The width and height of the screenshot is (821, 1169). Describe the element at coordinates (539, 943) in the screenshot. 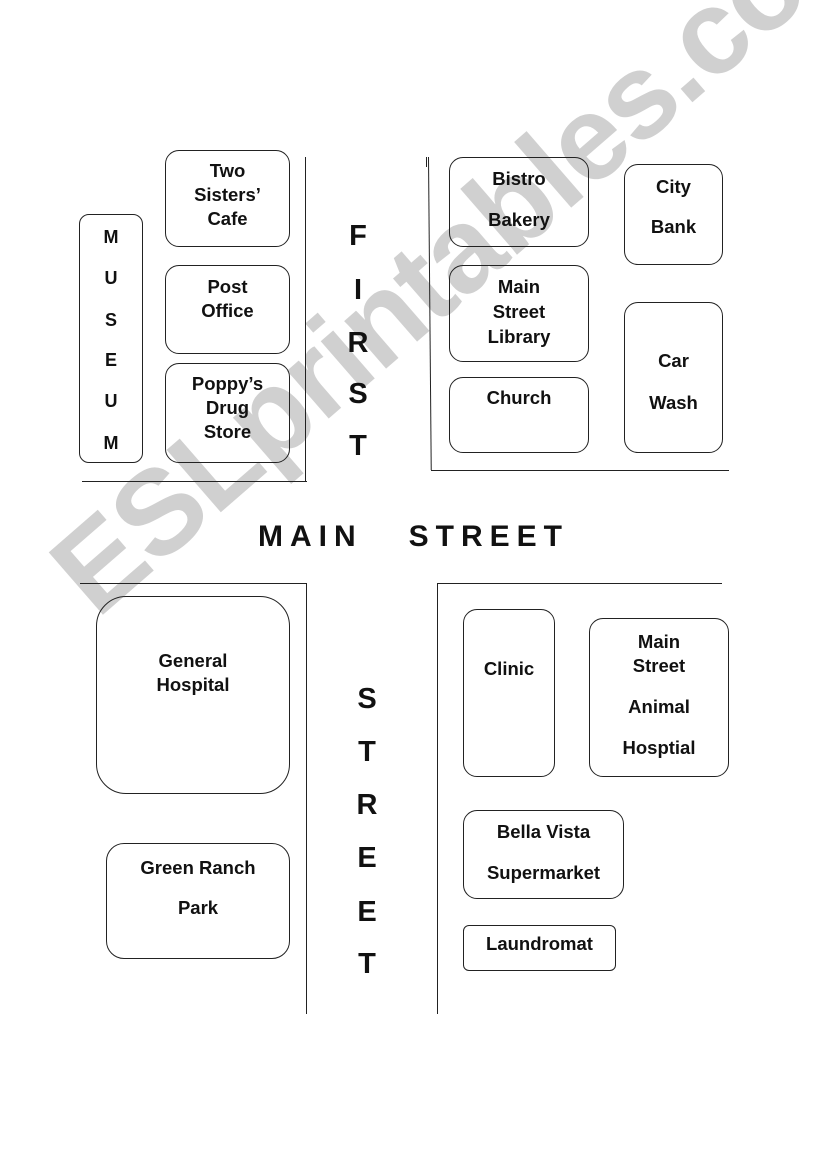

I see `building-label: Laundromat` at that location.